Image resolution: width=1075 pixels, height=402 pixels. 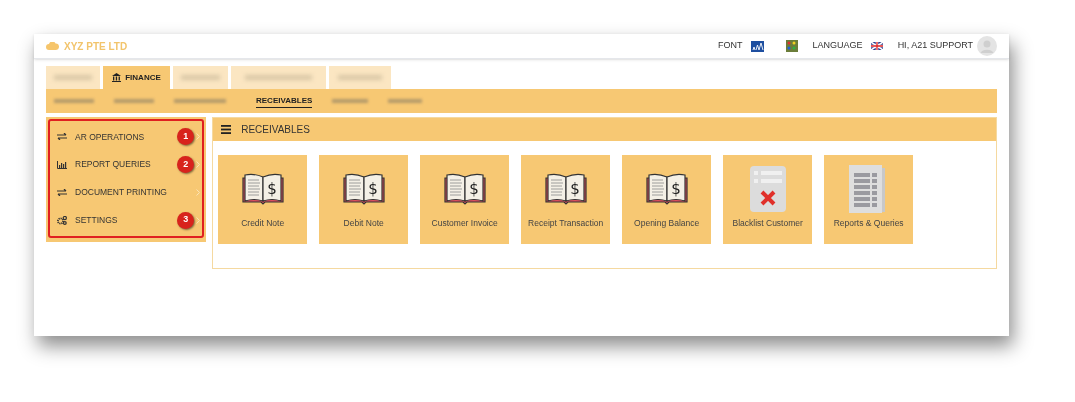 What do you see at coordinates (136, 77) in the screenshot?
I see `tab: FINANCE` at bounding box center [136, 77].